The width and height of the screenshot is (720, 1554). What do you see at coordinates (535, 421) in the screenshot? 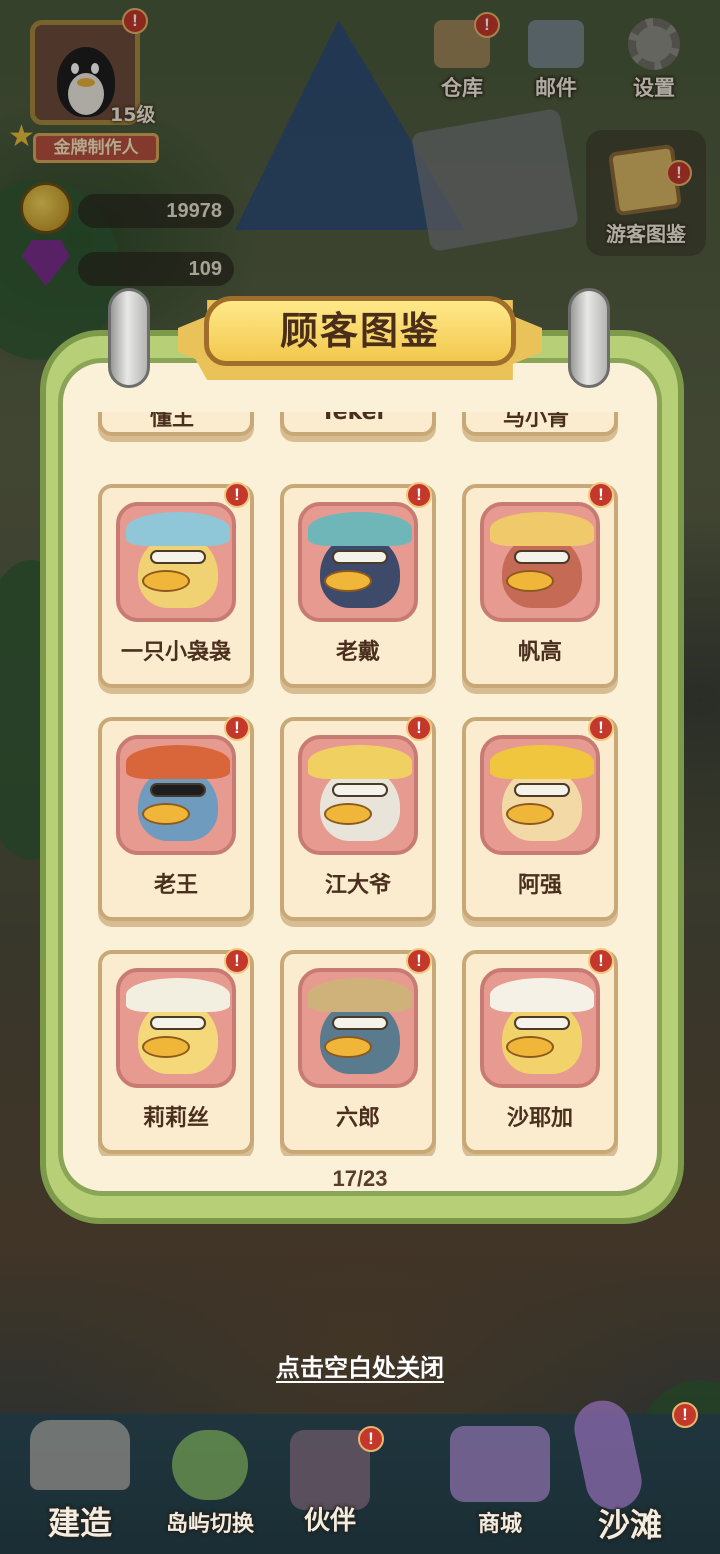
I see `customer-name: 马小青` at bounding box center [535, 421].